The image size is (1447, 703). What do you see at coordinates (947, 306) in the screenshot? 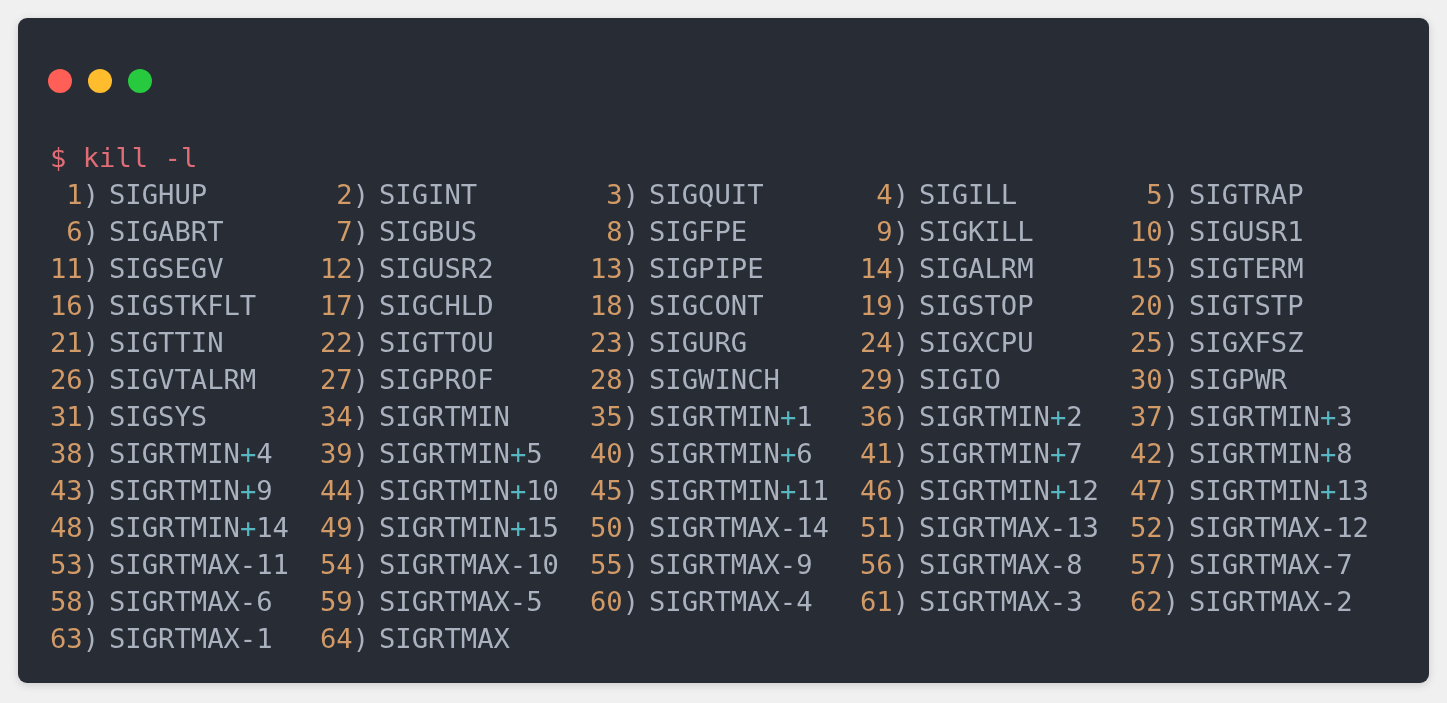
I see `signal-entry: 19) SIGSTOP` at bounding box center [947, 306].